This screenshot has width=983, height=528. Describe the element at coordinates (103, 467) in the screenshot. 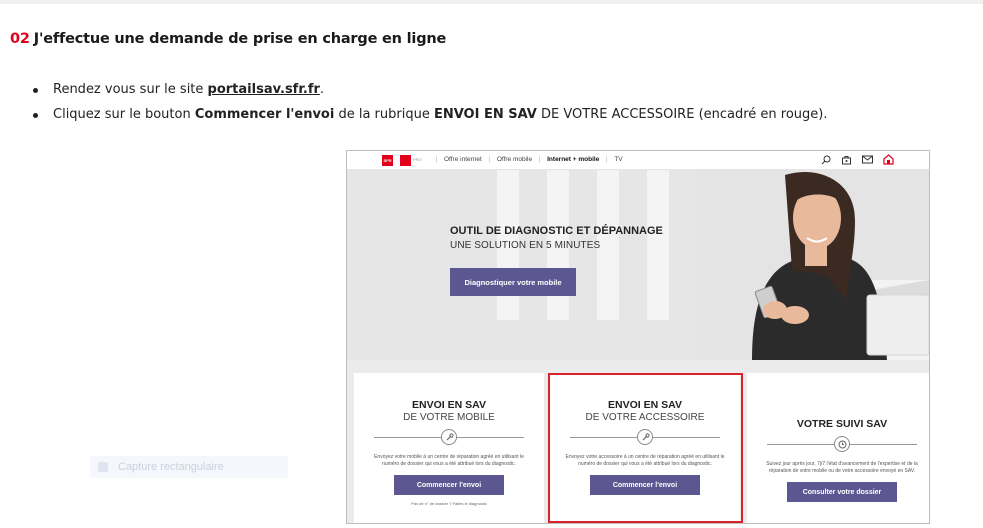

I see `capture-icon` at that location.